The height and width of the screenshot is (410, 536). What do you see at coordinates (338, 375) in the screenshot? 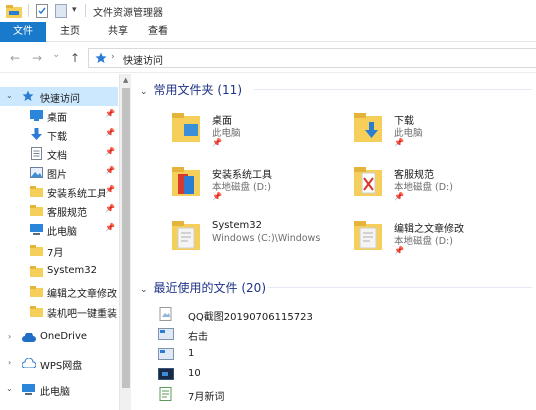
I see `recent-file-item: 10` at bounding box center [338, 375].